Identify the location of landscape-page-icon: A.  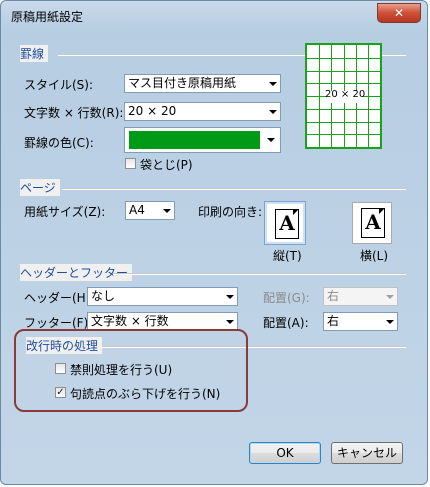
(373, 223).